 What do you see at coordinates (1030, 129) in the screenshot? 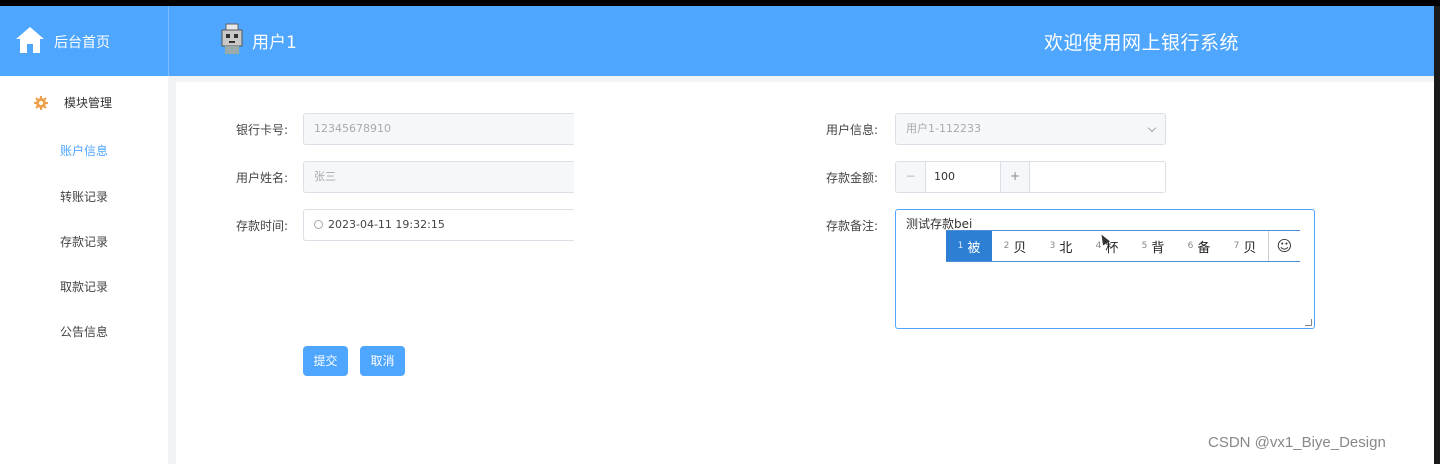
I see `user-info-select: 用户1-112233` at bounding box center [1030, 129].